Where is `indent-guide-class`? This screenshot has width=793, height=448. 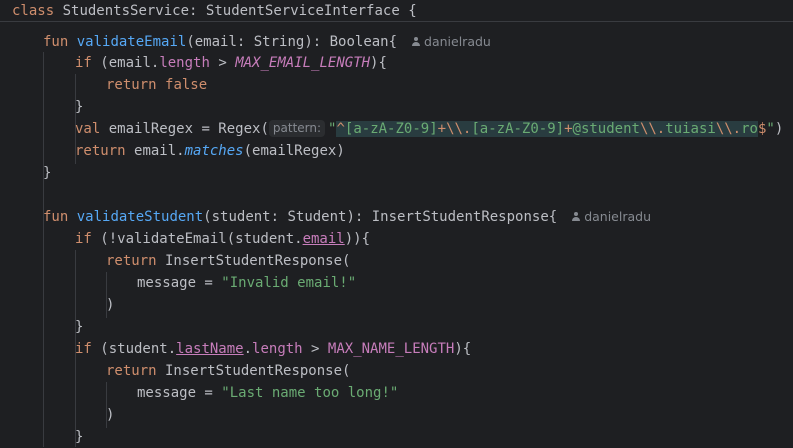
indent-guide-class is located at coordinates (43, 249).